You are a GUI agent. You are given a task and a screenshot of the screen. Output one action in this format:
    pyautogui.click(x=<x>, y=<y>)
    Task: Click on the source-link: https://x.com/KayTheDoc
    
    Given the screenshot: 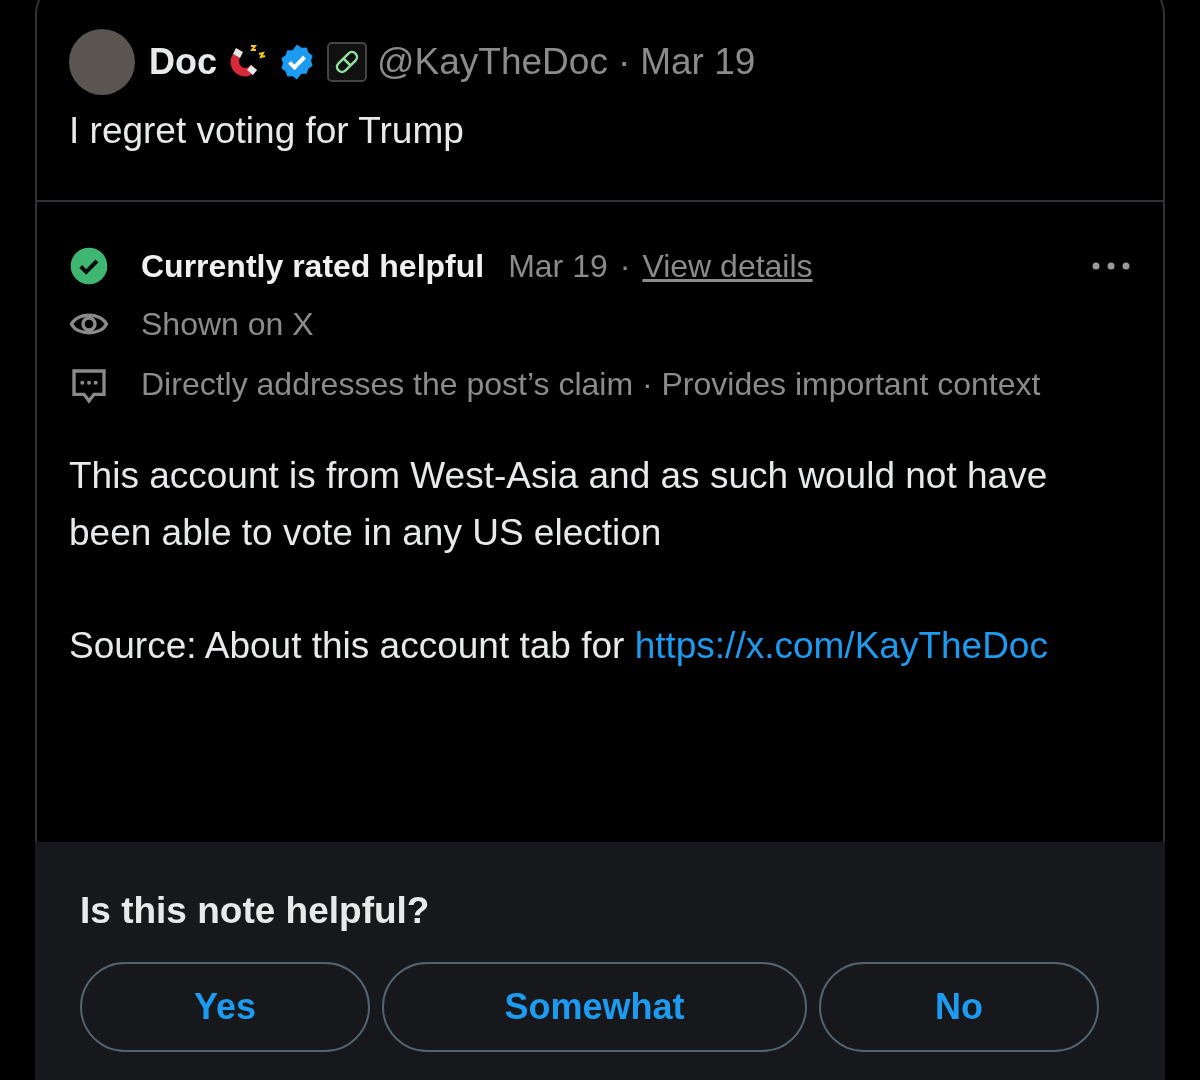 What is the action you would take?
    pyautogui.click(x=841, y=645)
    